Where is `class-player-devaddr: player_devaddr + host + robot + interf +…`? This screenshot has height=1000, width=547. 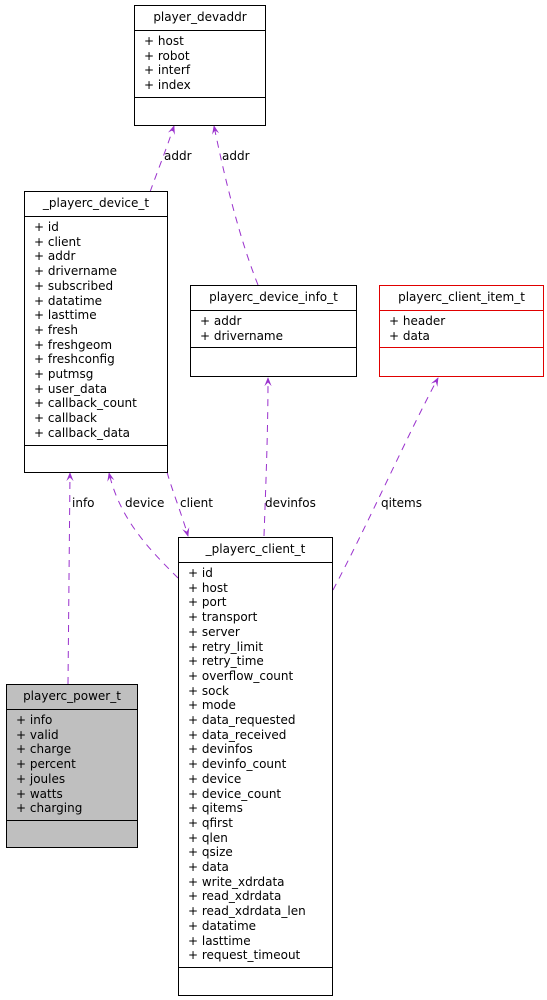
class-player-devaddr: player_devaddr + host + robot + interf +… is located at coordinates (200, 65).